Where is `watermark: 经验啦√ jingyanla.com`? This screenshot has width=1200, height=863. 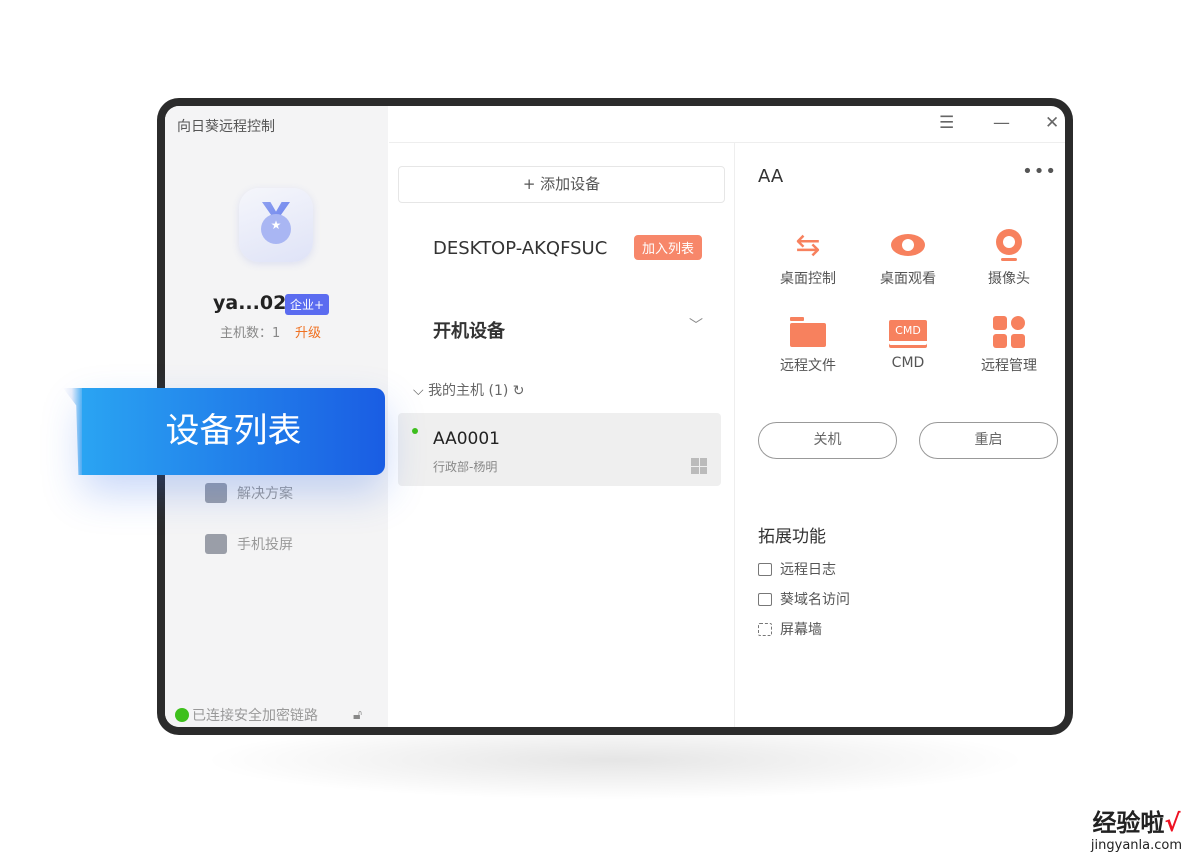 watermark: 经验啦√ jingyanla.com is located at coordinates (1136, 828).